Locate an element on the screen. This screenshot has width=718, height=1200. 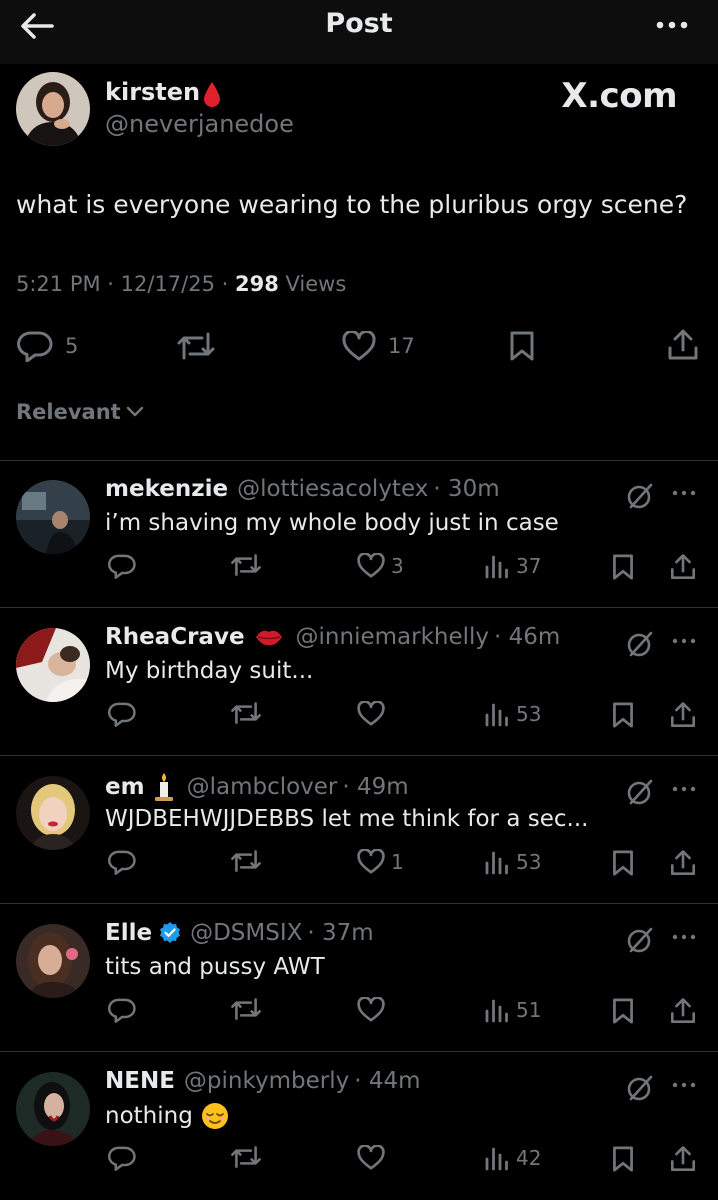
relieved-face-icon is located at coordinates (214, 1116).